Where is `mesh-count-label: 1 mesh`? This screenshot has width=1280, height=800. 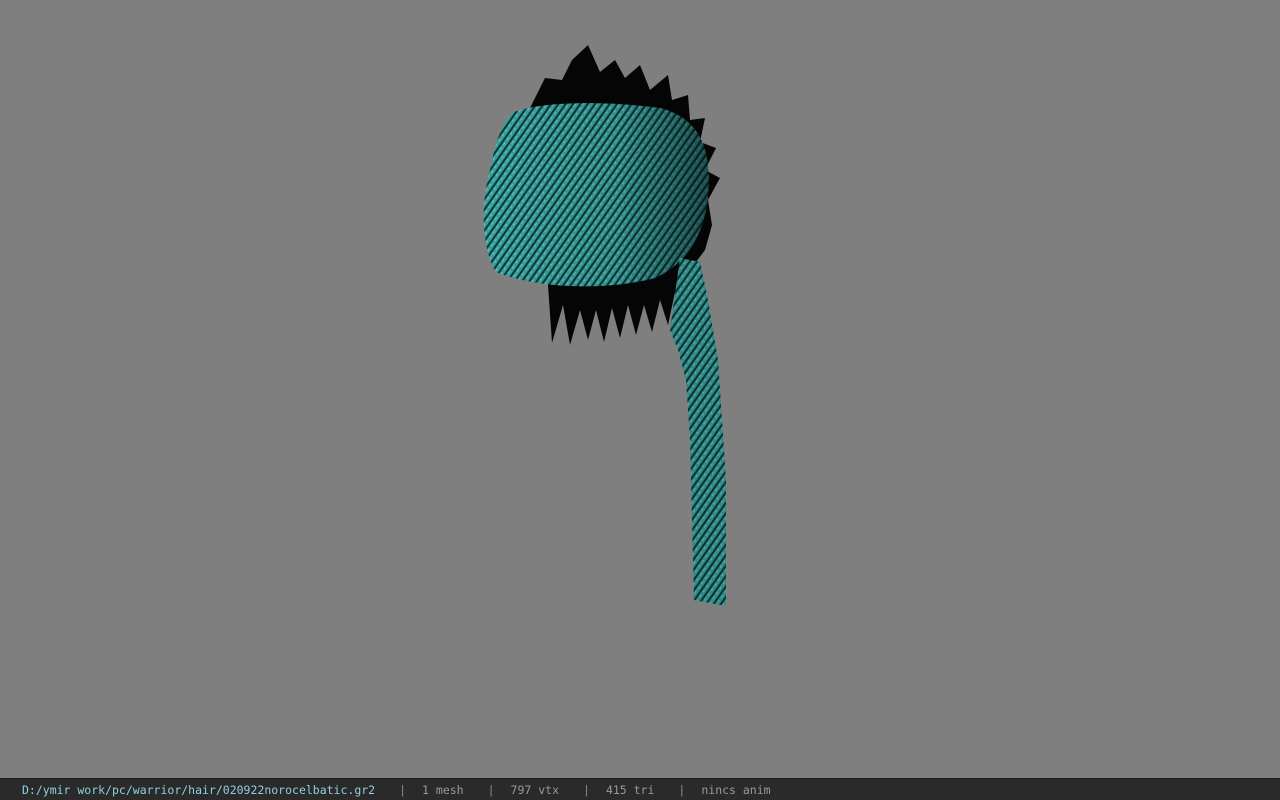 mesh-count-label: 1 mesh is located at coordinates (443, 789).